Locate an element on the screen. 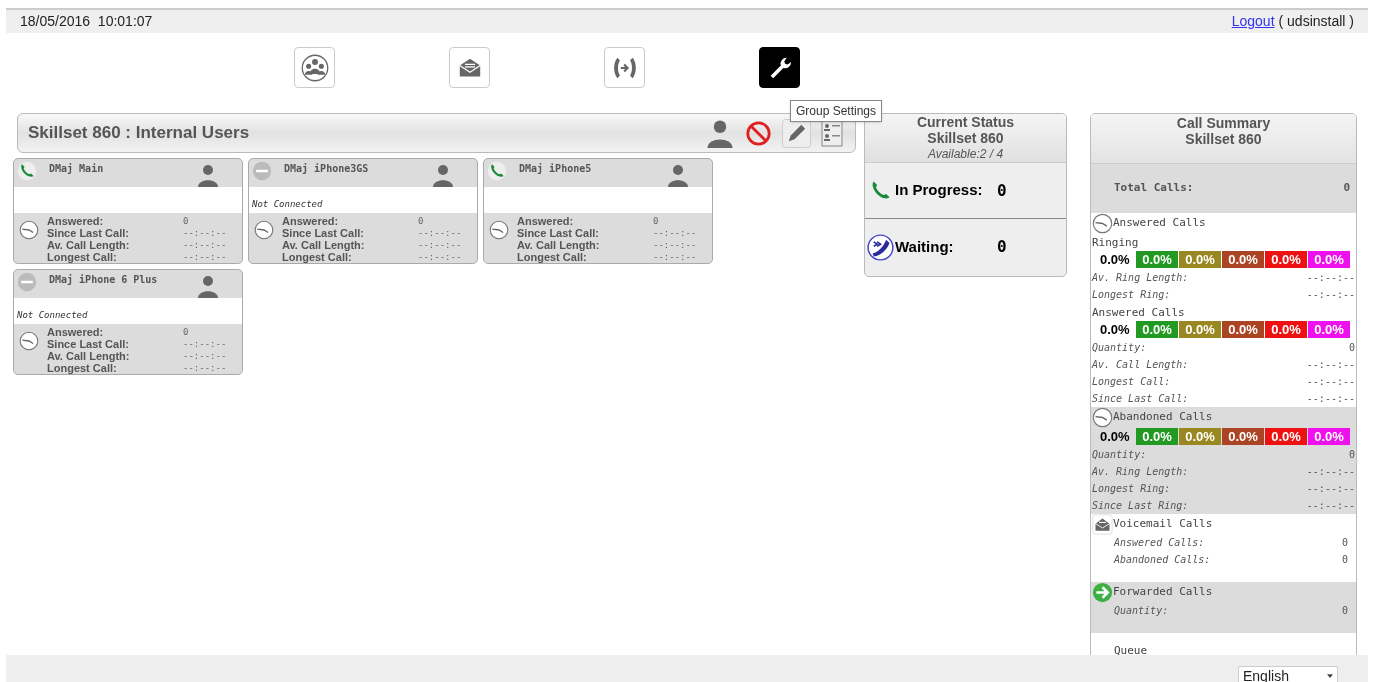 The width and height of the screenshot is (1381, 682). panel-title: Current Status is located at coordinates (965, 122).